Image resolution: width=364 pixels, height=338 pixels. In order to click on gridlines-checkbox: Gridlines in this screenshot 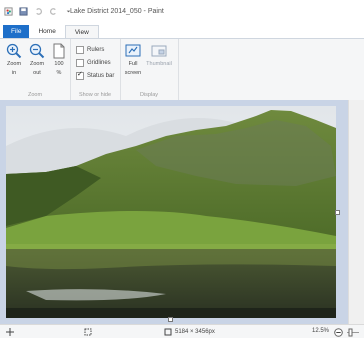, I will do `click(93, 63)`.